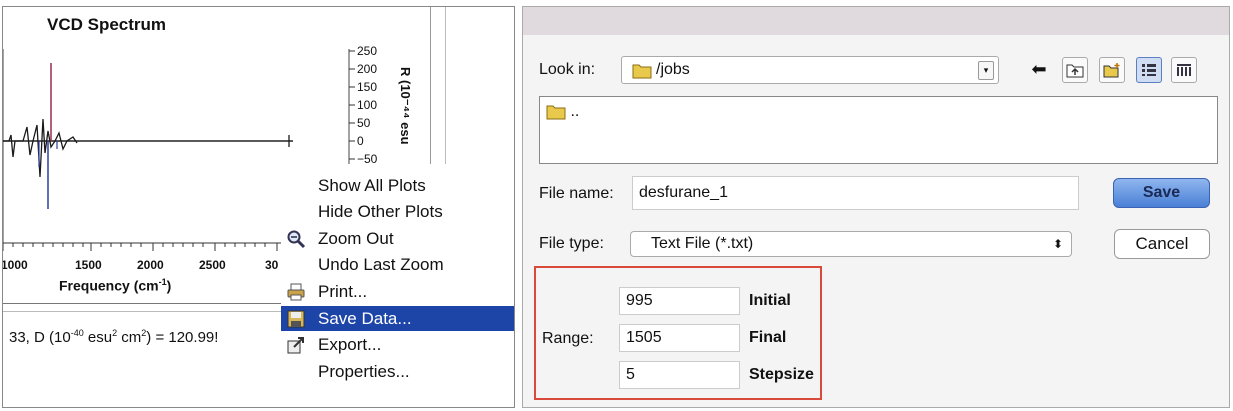 The image size is (1233, 411). I want to click on details-view-icon, so click(1184, 70).